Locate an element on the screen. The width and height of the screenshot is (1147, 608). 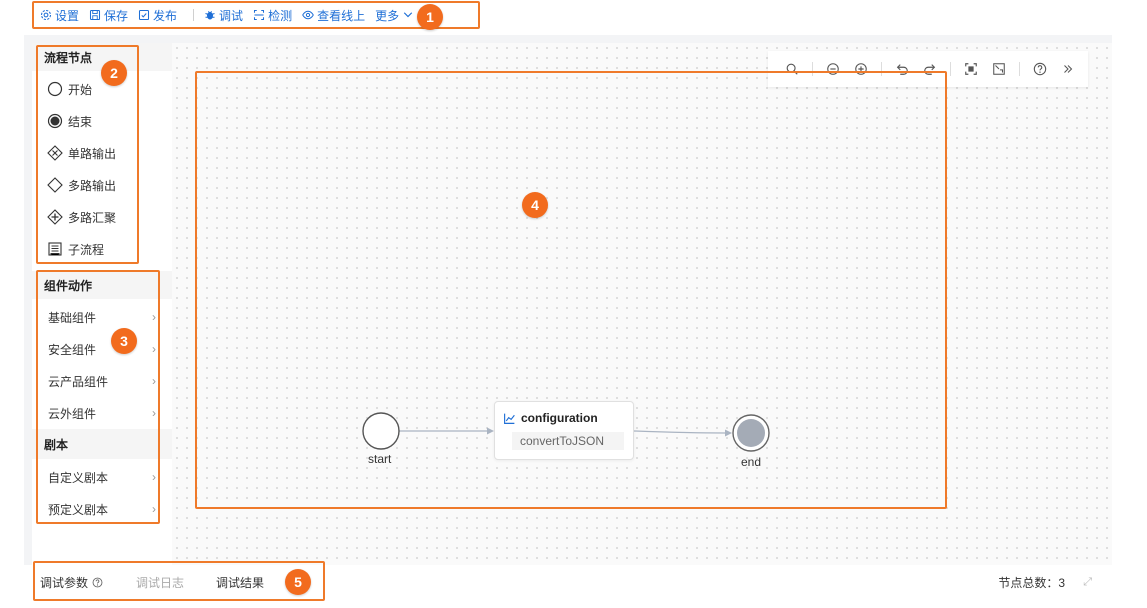
component-basic: 基础组件 › is located at coordinates (102, 317).